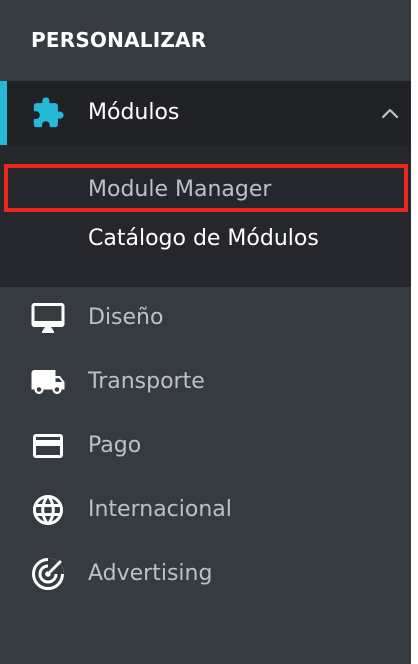 This screenshot has height=664, width=418. I want to click on sidebar-item-label: Advertising, so click(150, 573).